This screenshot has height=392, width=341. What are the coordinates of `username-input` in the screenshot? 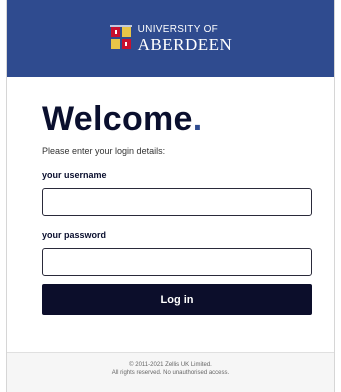 It's located at (177, 202).